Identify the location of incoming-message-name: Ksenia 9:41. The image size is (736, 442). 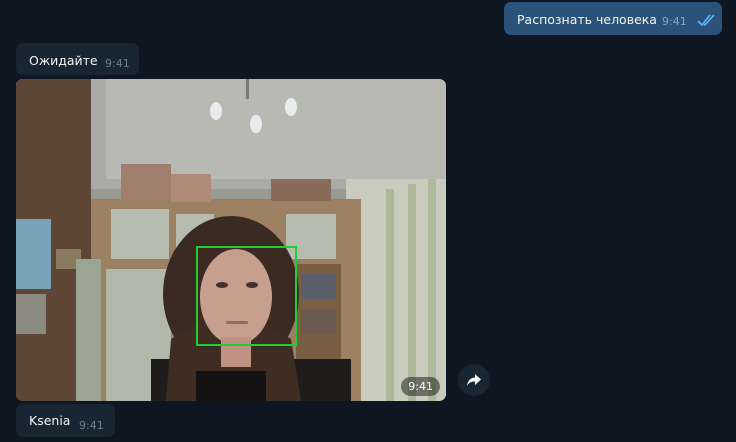
(65, 420).